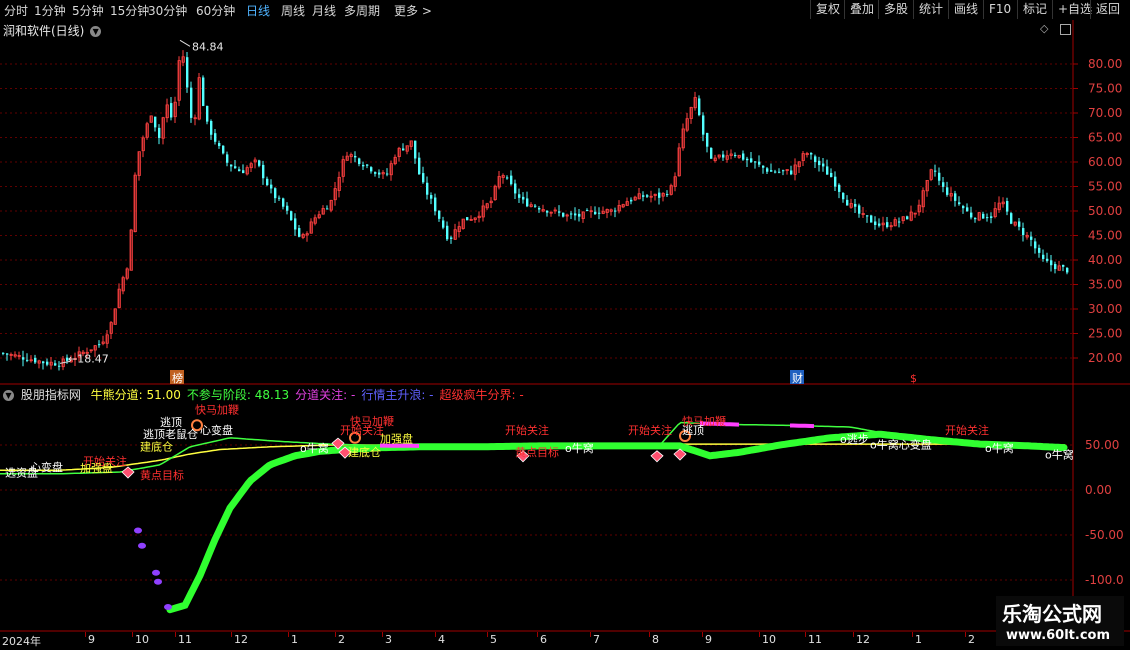  Describe the element at coordinates (413, 10) in the screenshot. I see `period-tab-10: 更多 >` at that location.